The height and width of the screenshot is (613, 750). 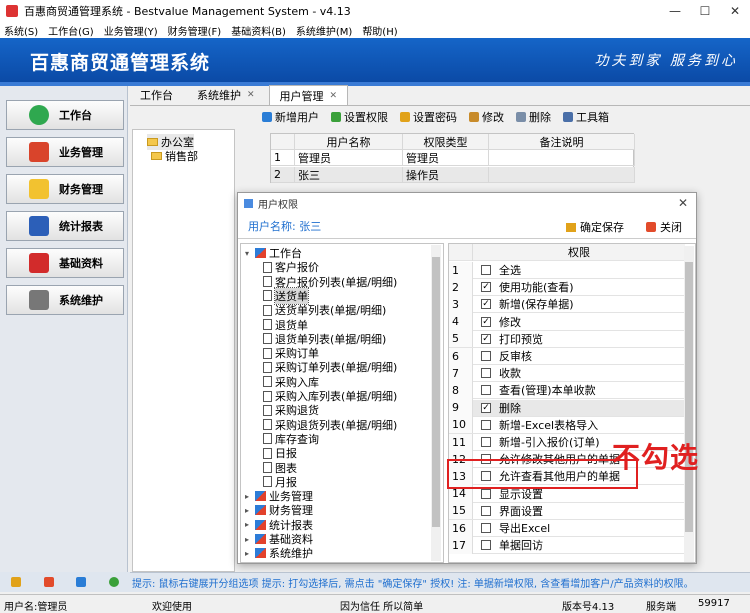 I want to click on close-window-button: ✕, so click(x=735, y=11).